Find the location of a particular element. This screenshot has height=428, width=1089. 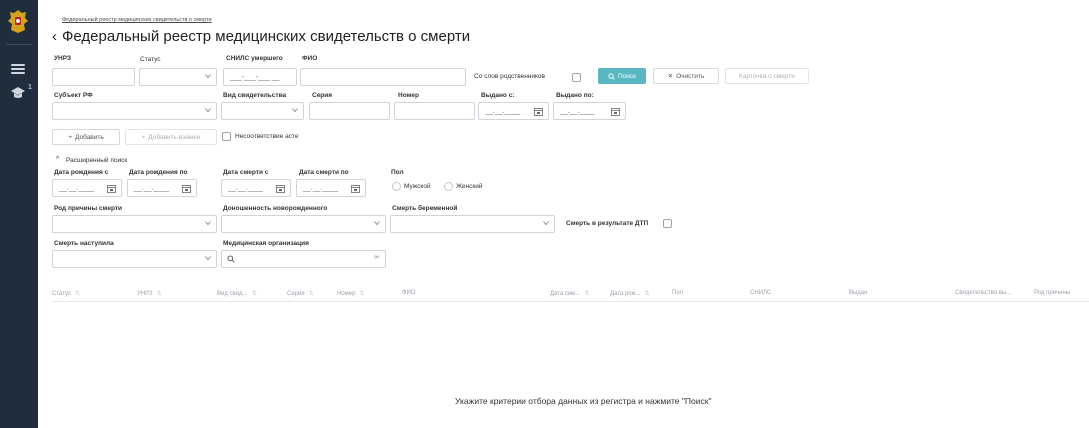

column-header: Выдан is located at coordinates (858, 293).